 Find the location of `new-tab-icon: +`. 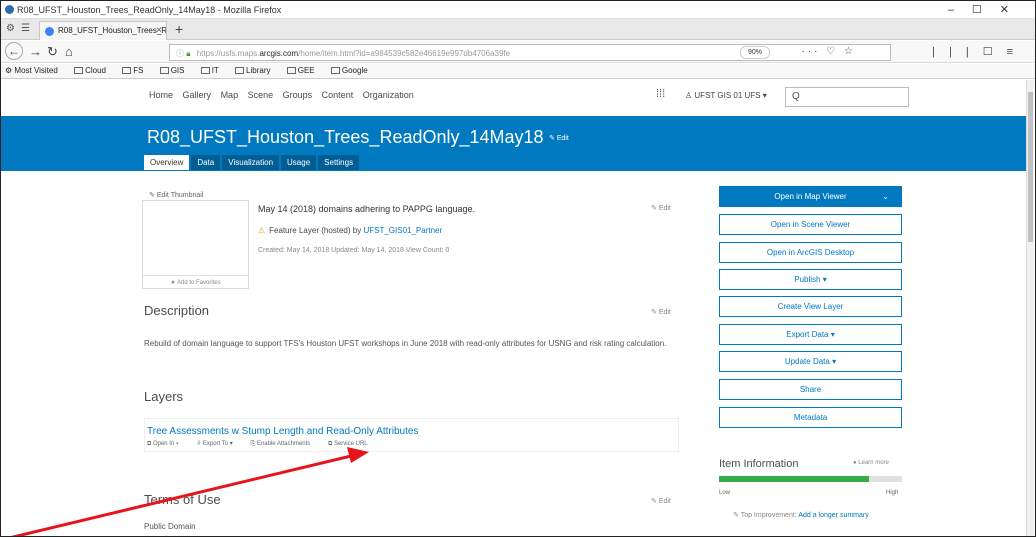

new-tab-icon: + is located at coordinates (179, 29).